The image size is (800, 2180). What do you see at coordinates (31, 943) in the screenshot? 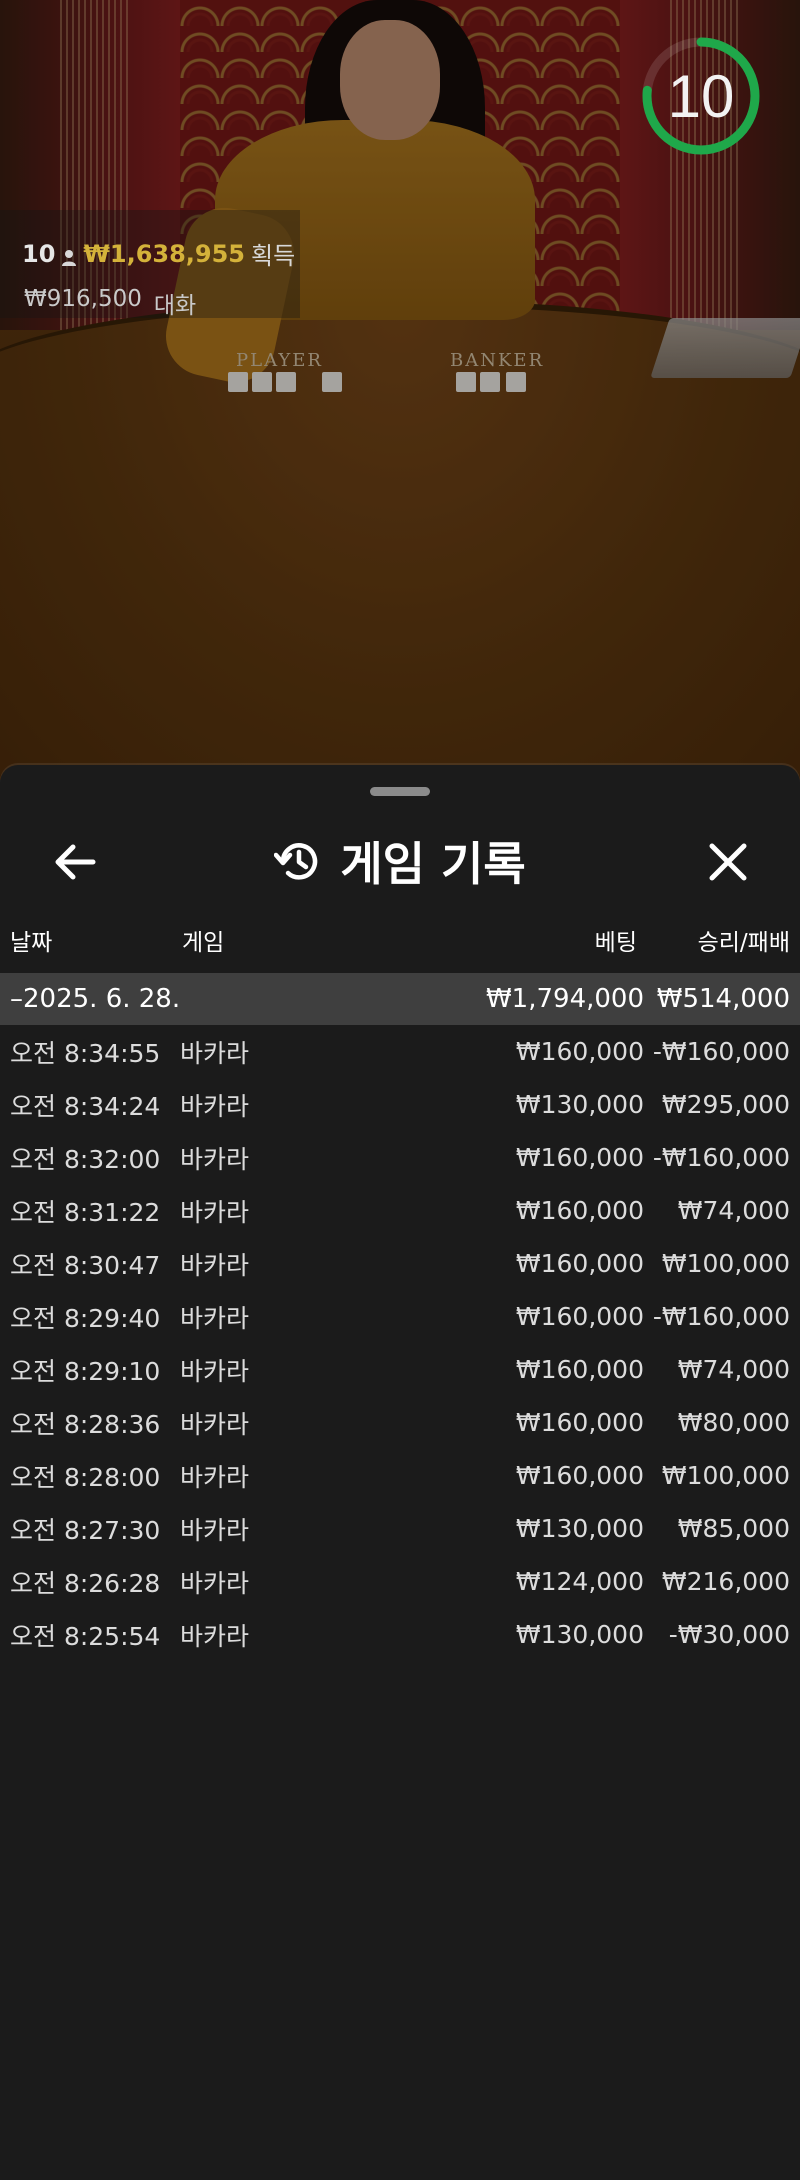
I see `column-header-date: 날짜` at bounding box center [31, 943].